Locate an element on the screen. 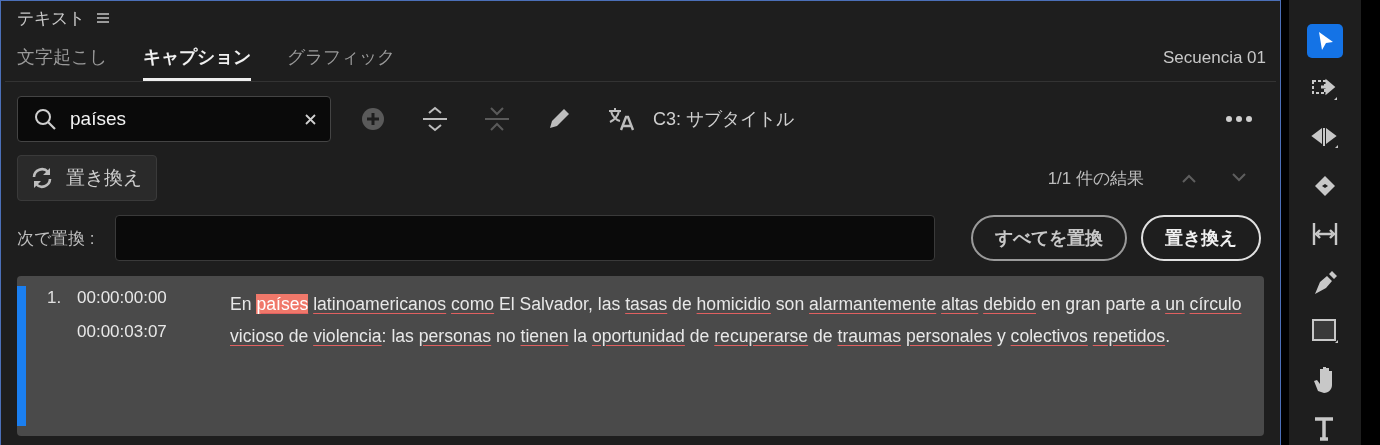 The image size is (1380, 445). rectangle-icon is located at coordinates (1325, 331).